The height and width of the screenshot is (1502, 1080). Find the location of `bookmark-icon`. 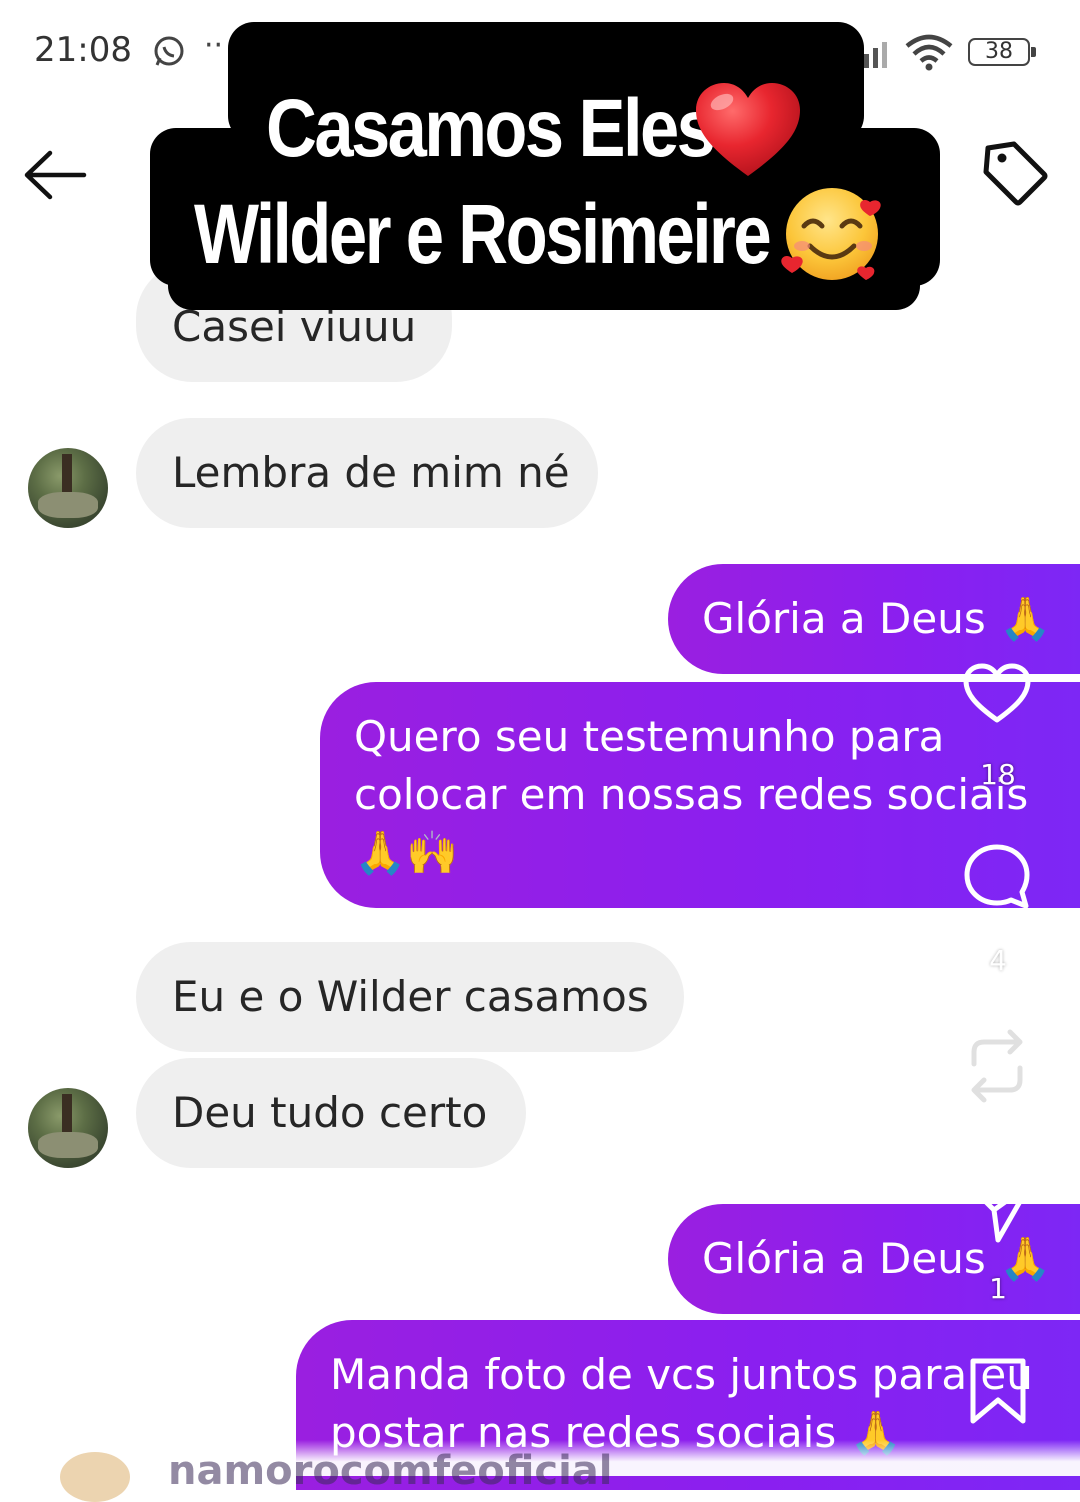

bookmark-icon is located at coordinates (998, 1391).